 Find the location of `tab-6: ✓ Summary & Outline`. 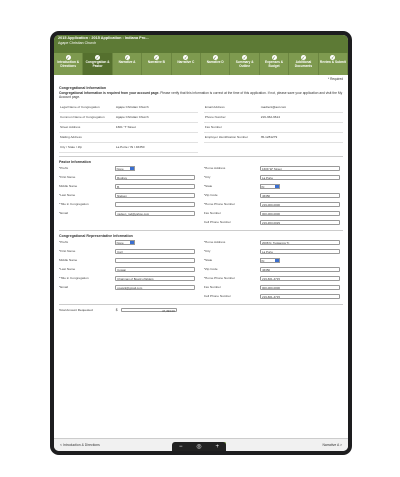

tab-6: ✓ Summary & Outline is located at coordinates (245, 64).